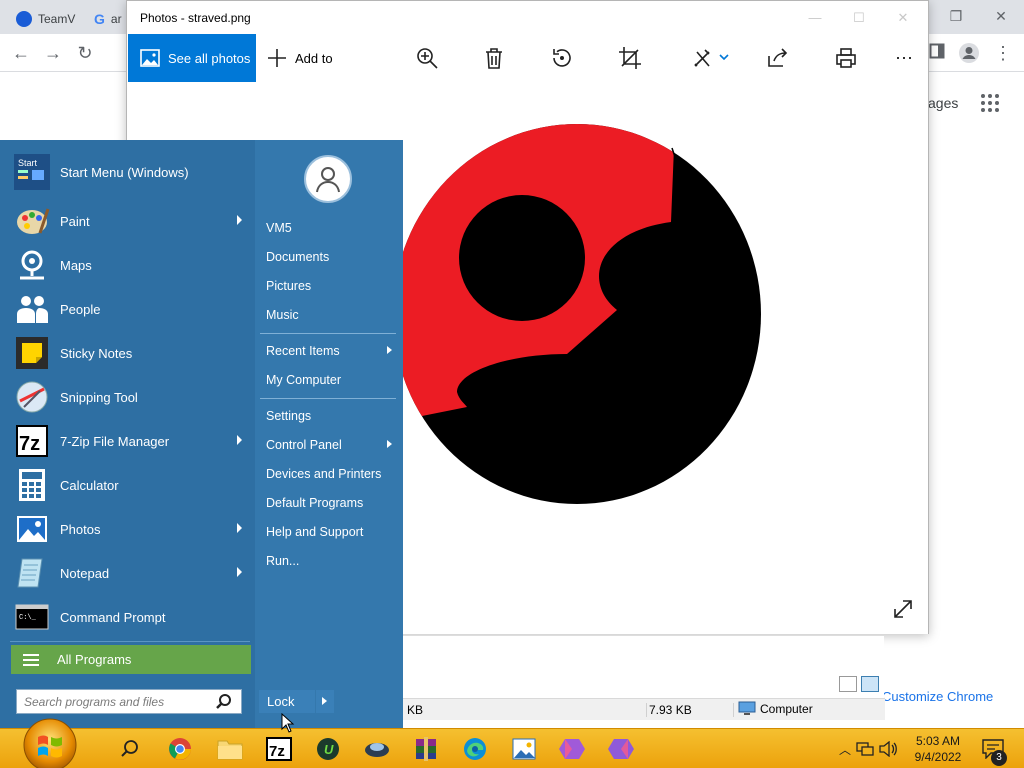 The image size is (1024, 768). What do you see at coordinates (130, 573) in the screenshot?
I see `sm-item-notepad: Notepad` at bounding box center [130, 573].